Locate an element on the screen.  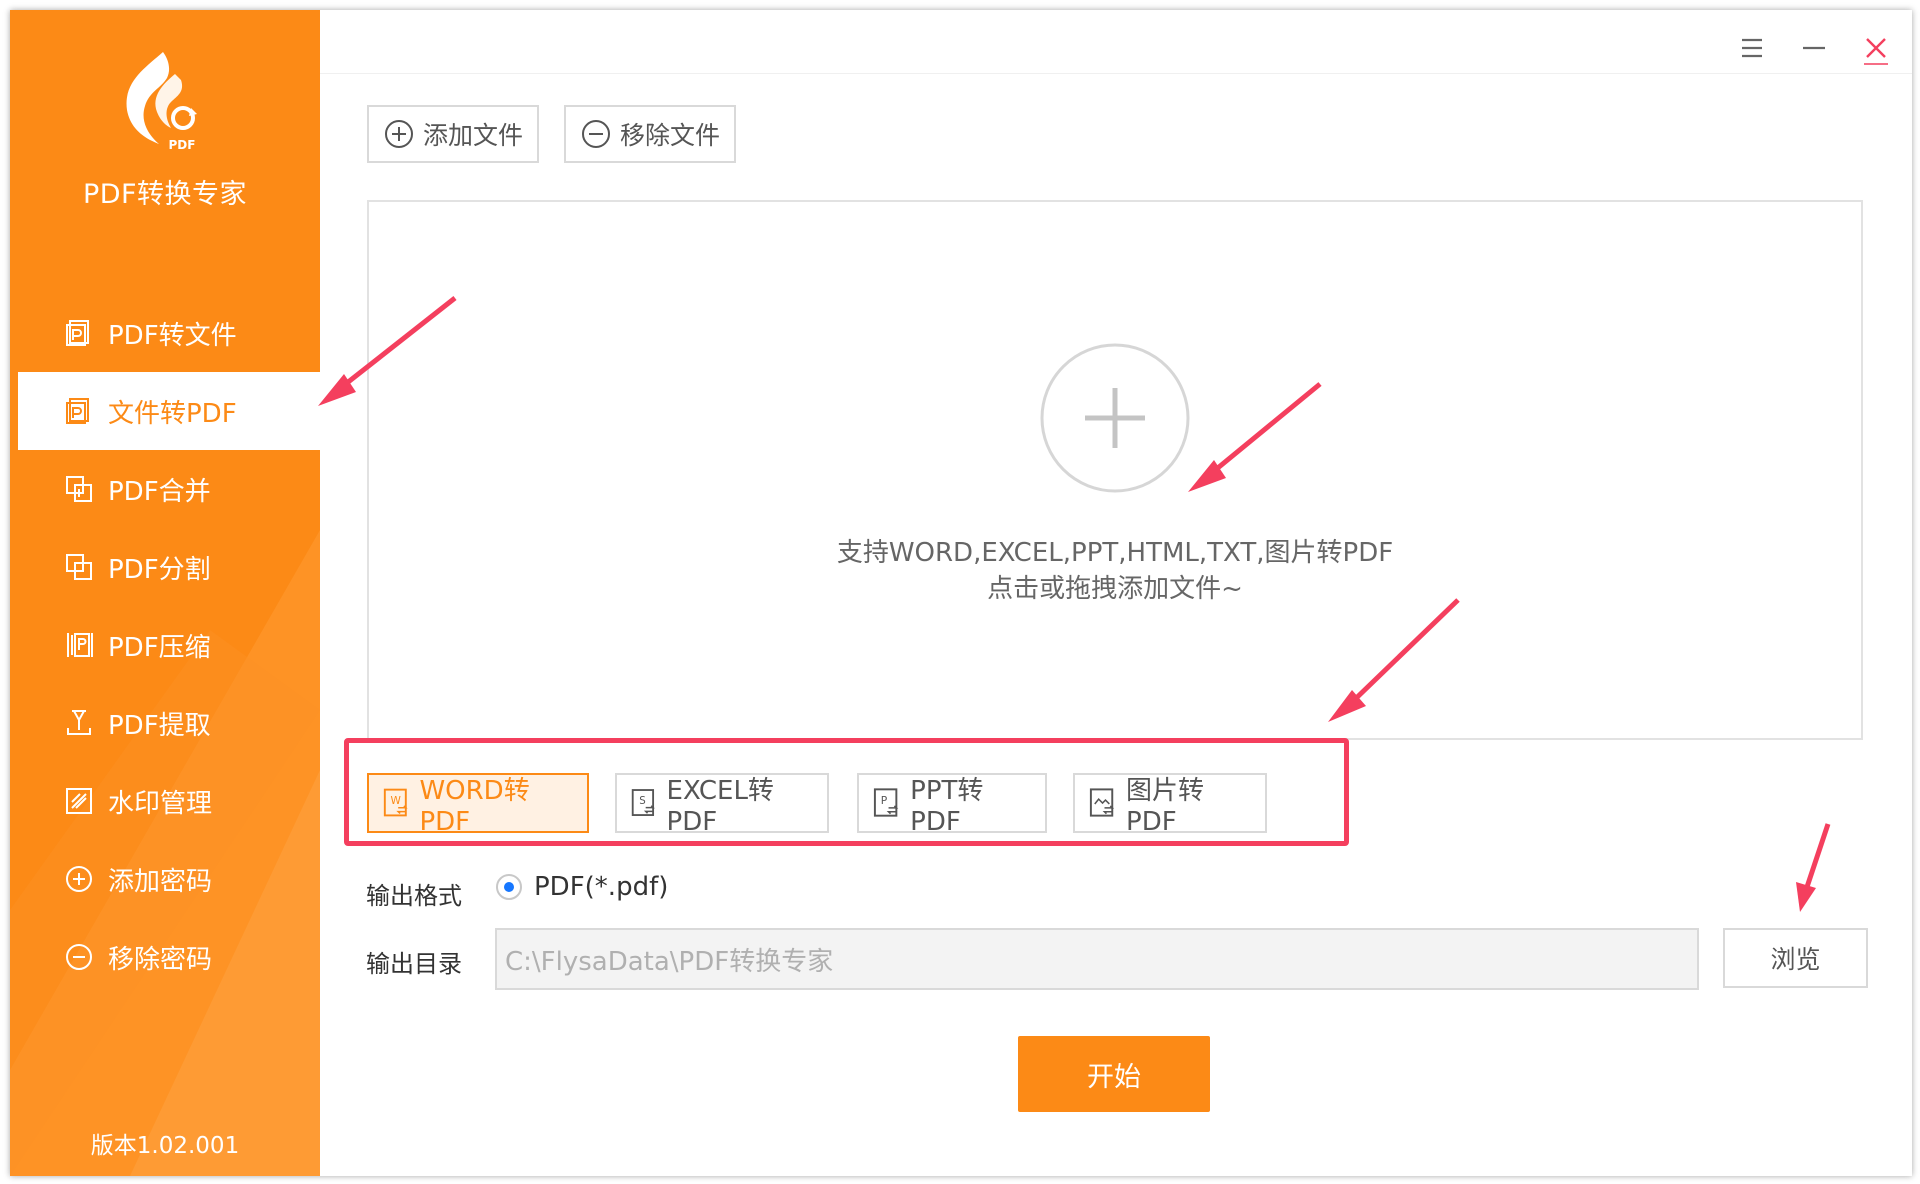
version-label: 版本1.02.001 is located at coordinates (165, 1146).